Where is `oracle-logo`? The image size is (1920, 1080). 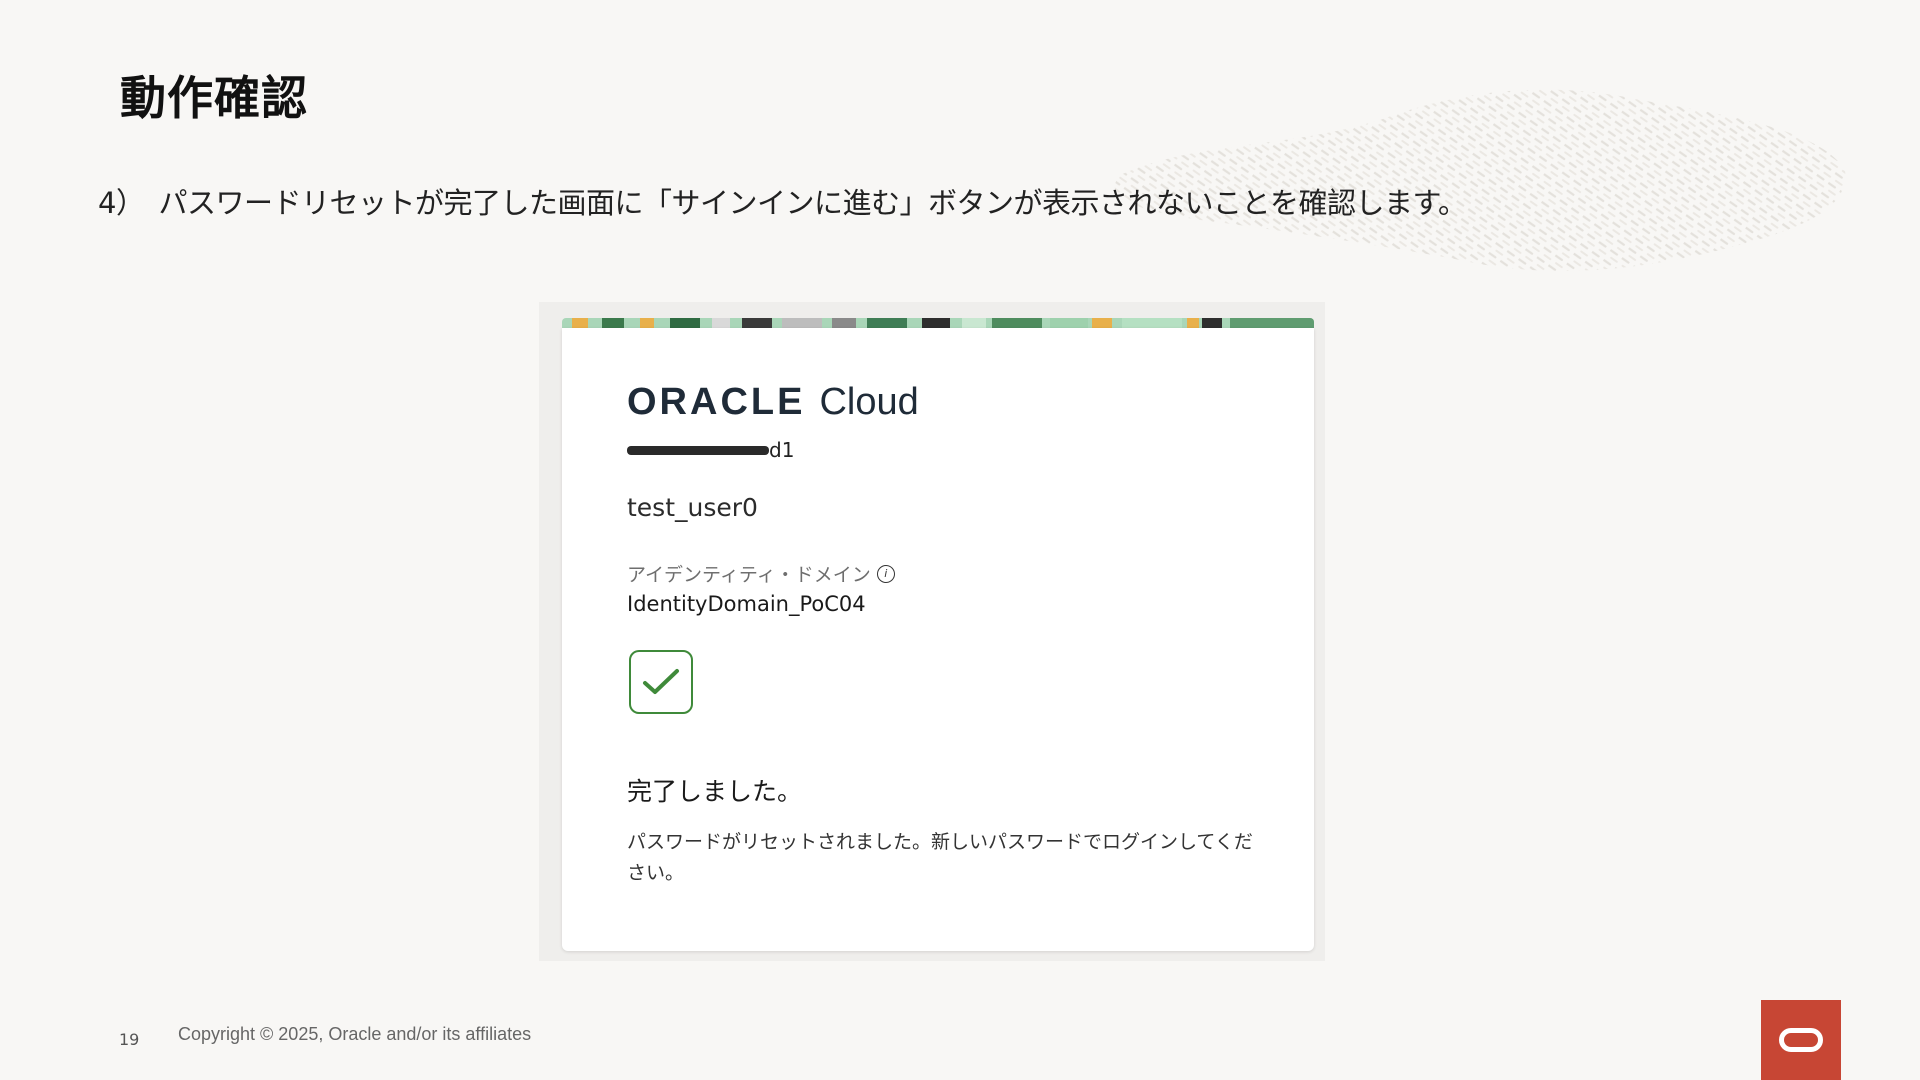
oracle-logo is located at coordinates (1801, 1040).